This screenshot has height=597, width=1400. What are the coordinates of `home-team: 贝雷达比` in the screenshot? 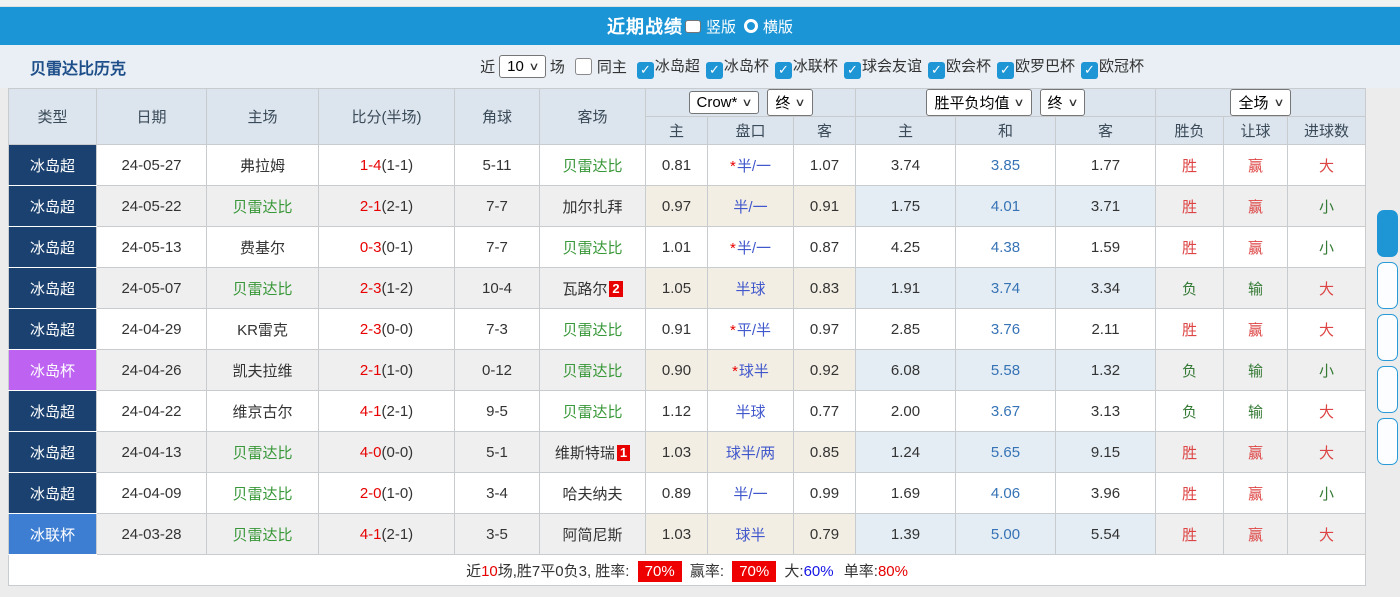 It's located at (262, 206).